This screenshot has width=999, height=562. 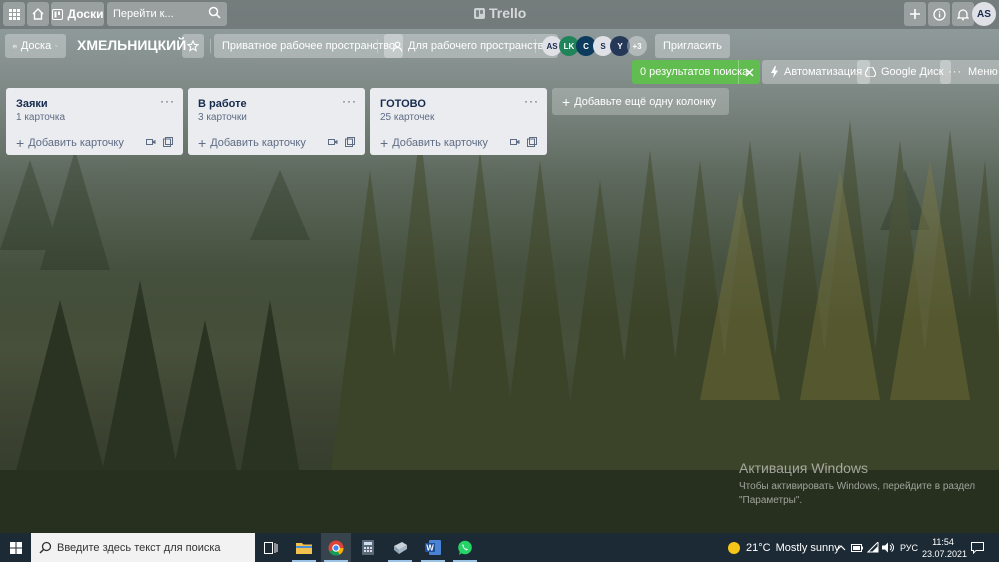 I want to click on speaker-icon, so click(x=888, y=547).